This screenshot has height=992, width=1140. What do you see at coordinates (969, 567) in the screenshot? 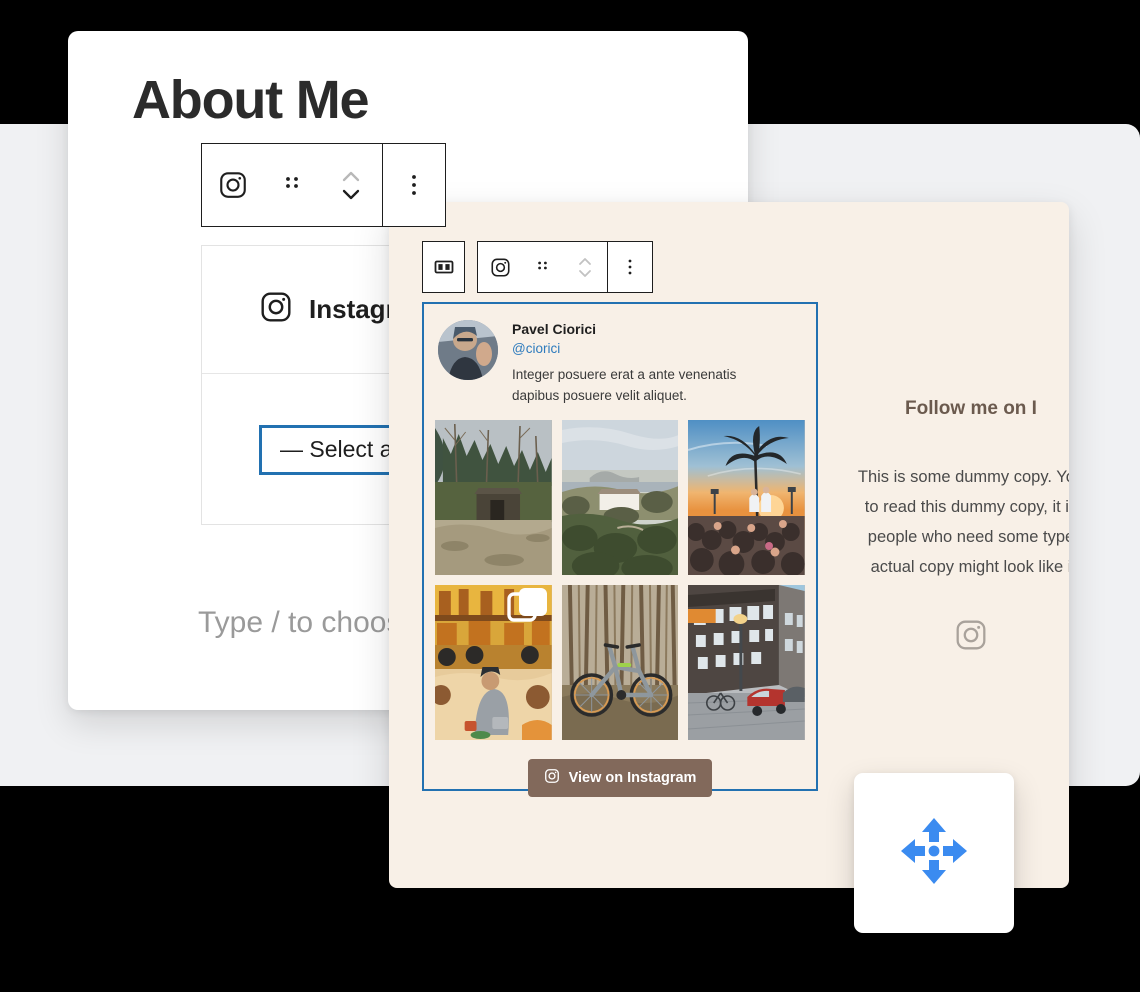
I see `follow-copy-line: actual copy might look like i` at bounding box center [969, 567].